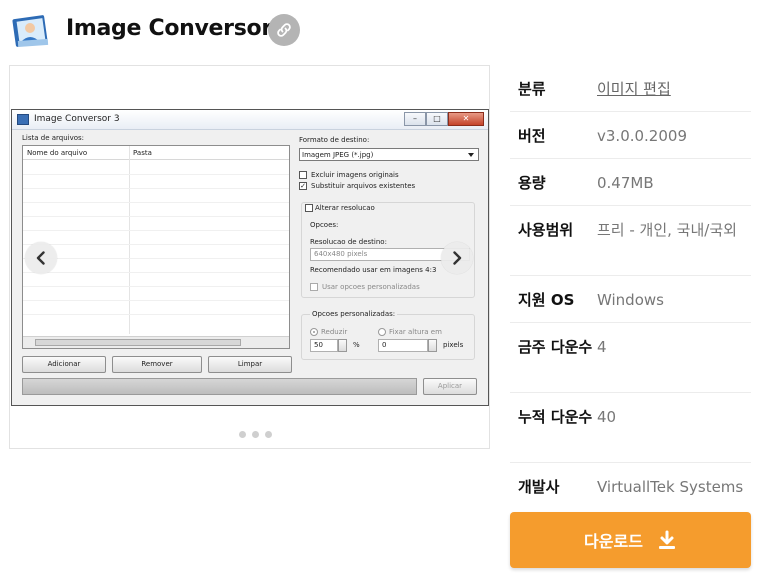 The width and height of the screenshot is (759, 576). I want to click on info-key: 금주 다운수, so click(555, 347).